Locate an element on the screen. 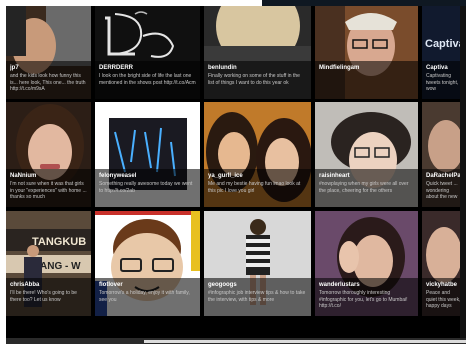 This screenshot has width=466, height=344. tile-tweet: Peace and quiet this week, happy days is located at coordinates (443, 299).